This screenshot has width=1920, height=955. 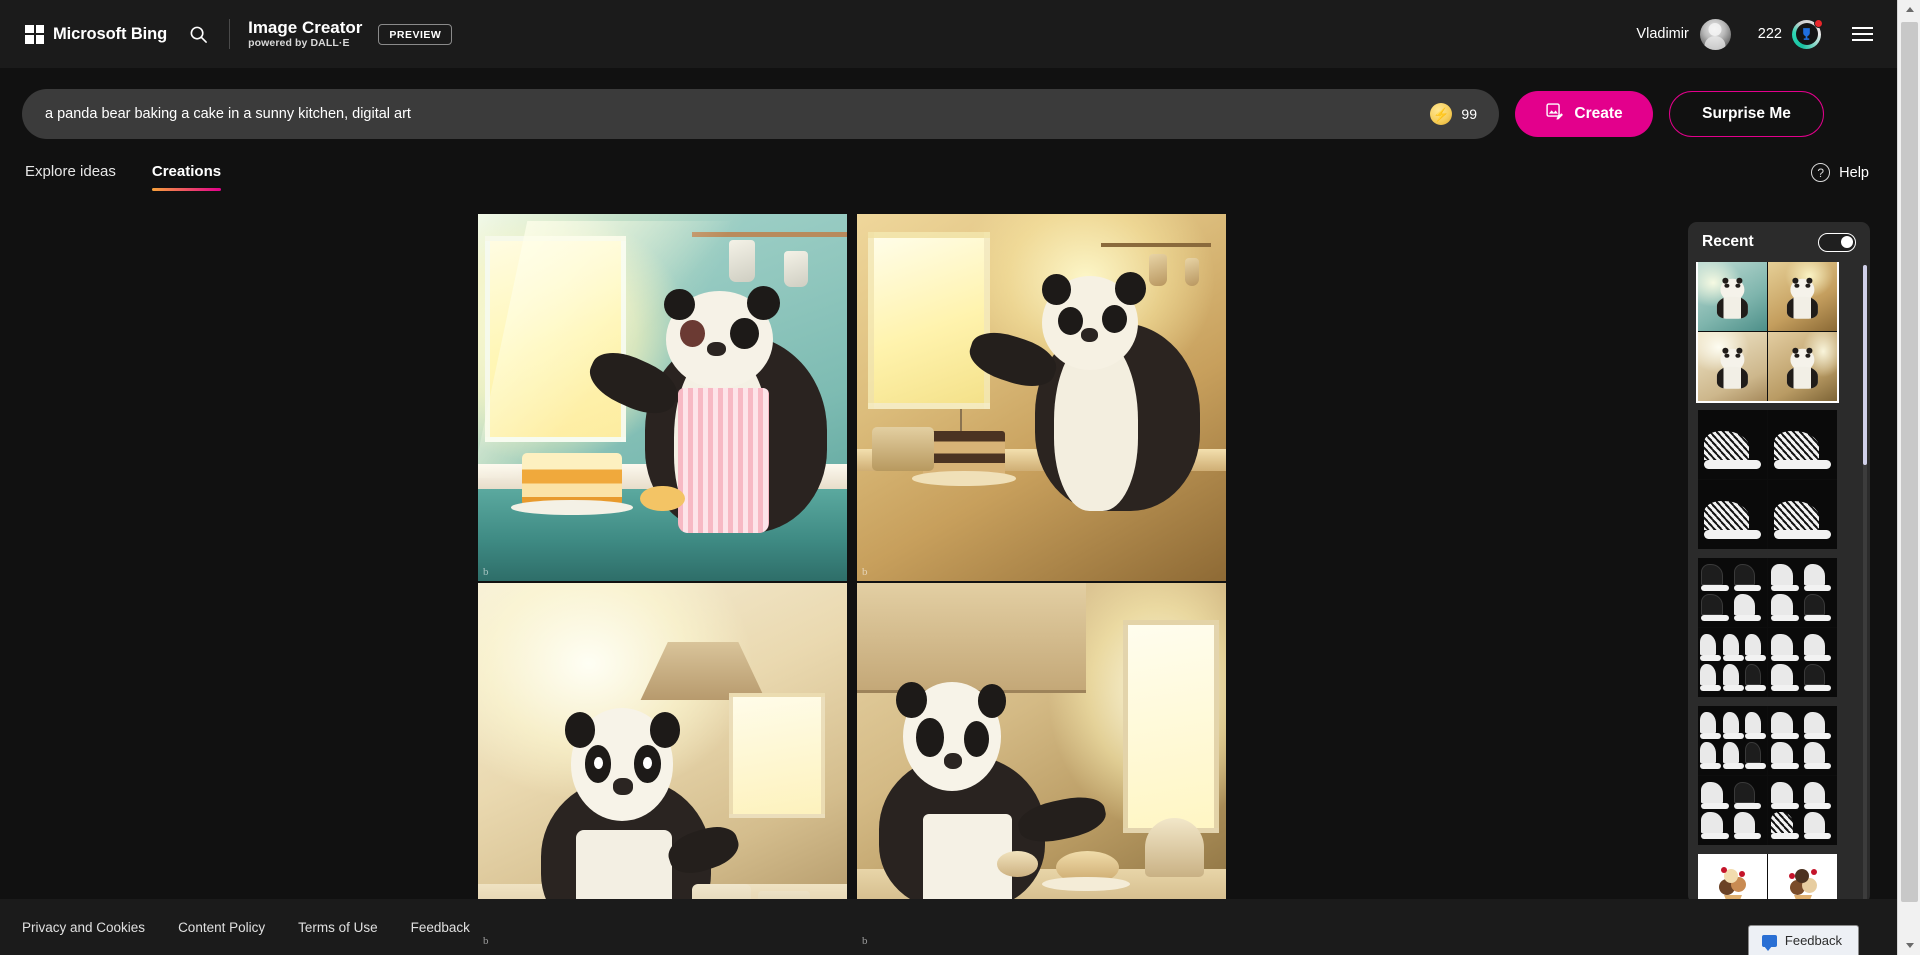 What do you see at coordinates (720, 114) in the screenshot?
I see `prompt-input` at bounding box center [720, 114].